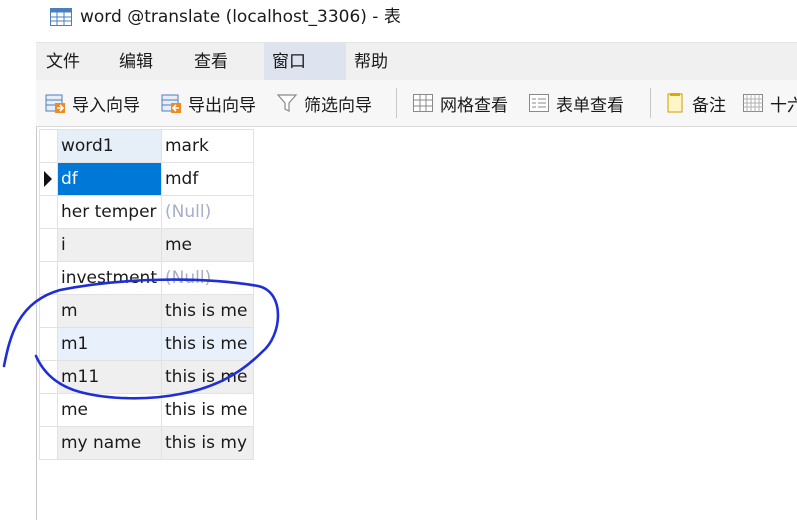 The width and height of the screenshot is (797, 520). What do you see at coordinates (109, 311) in the screenshot?
I see `cell-word1: m` at bounding box center [109, 311].